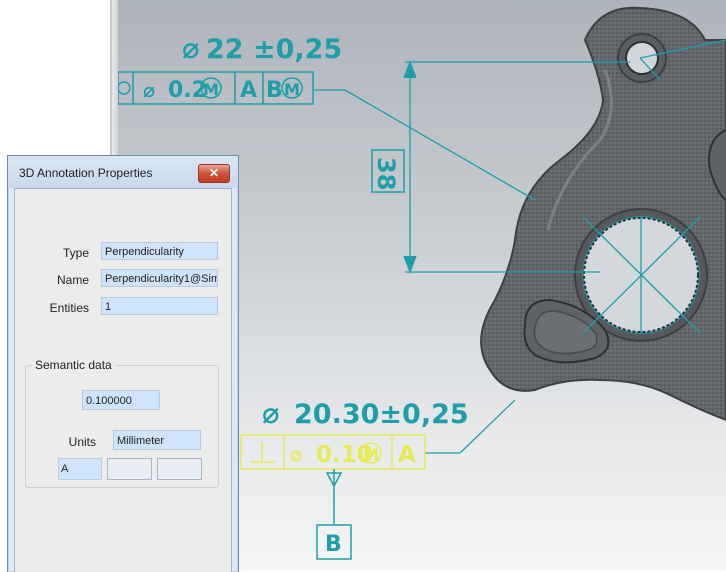 The width and height of the screenshot is (726, 572). I want to click on dialog-titlebar: 3D Annotation Properties ✕, so click(123, 172).